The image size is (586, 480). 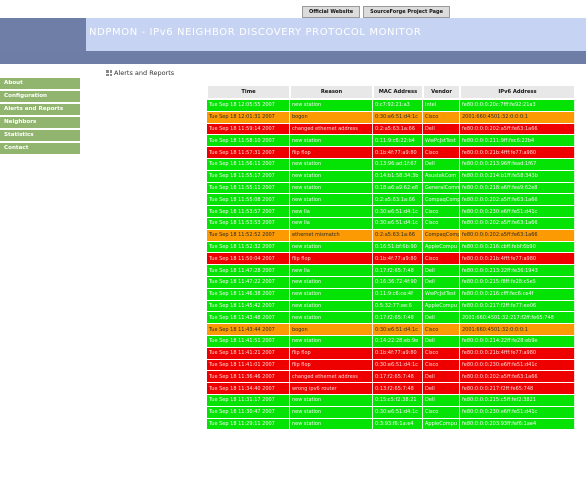 What do you see at coordinates (517, 247) in the screenshot?
I see `ipv6-cell: fe80:0:0:0:216:cbff:febf:6b90` at bounding box center [517, 247].